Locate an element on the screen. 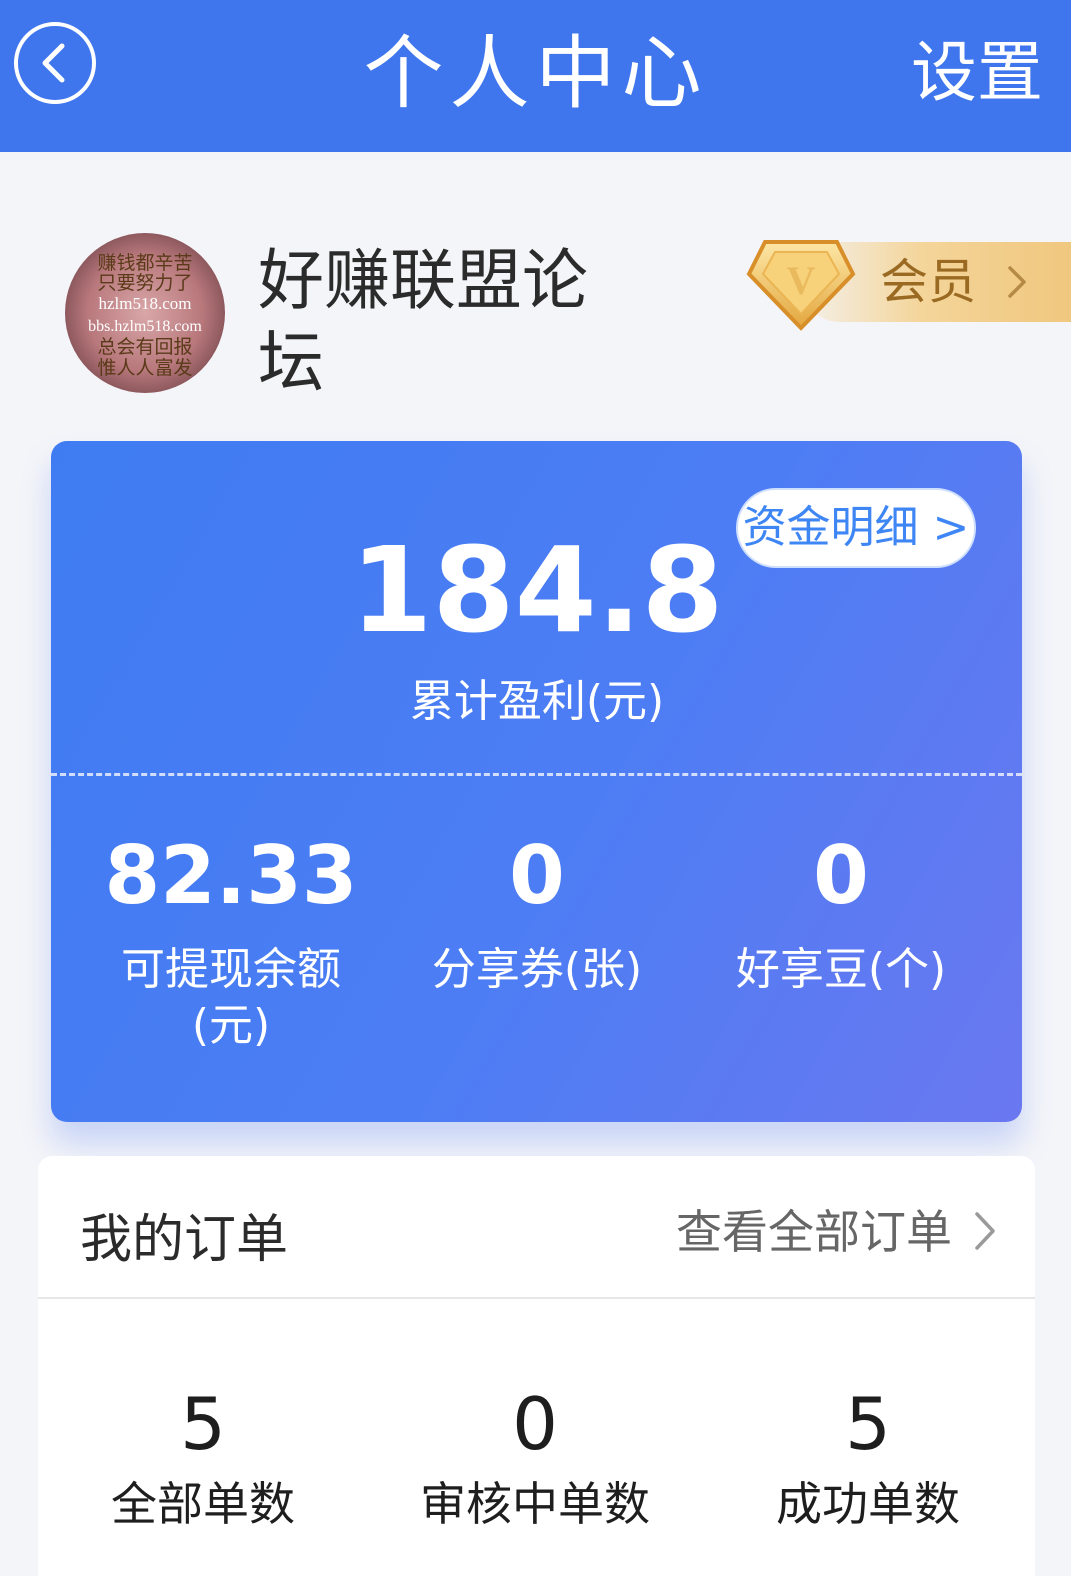 The height and width of the screenshot is (1576, 1071). order-stat-reviewing-label: 审核中单数 is located at coordinates (535, 1504).